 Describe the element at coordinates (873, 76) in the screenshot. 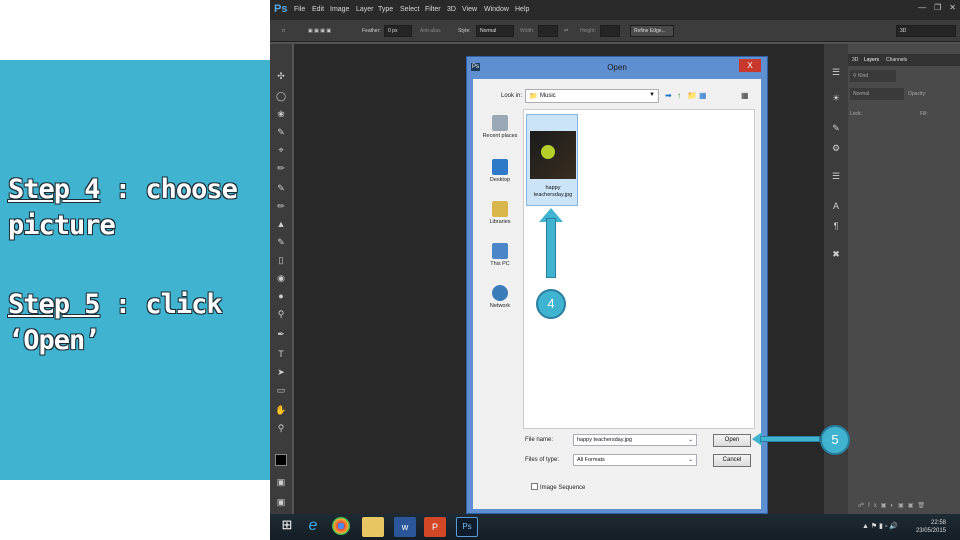

I see `filter-kind-select: ⚲ Kind` at that location.